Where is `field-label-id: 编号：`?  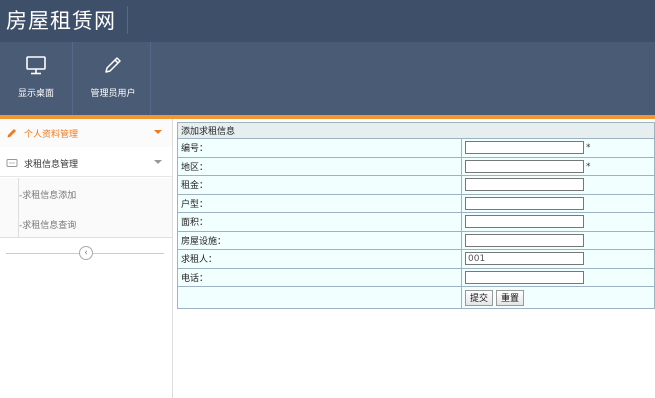 field-label-id: 编号： is located at coordinates (319, 148).